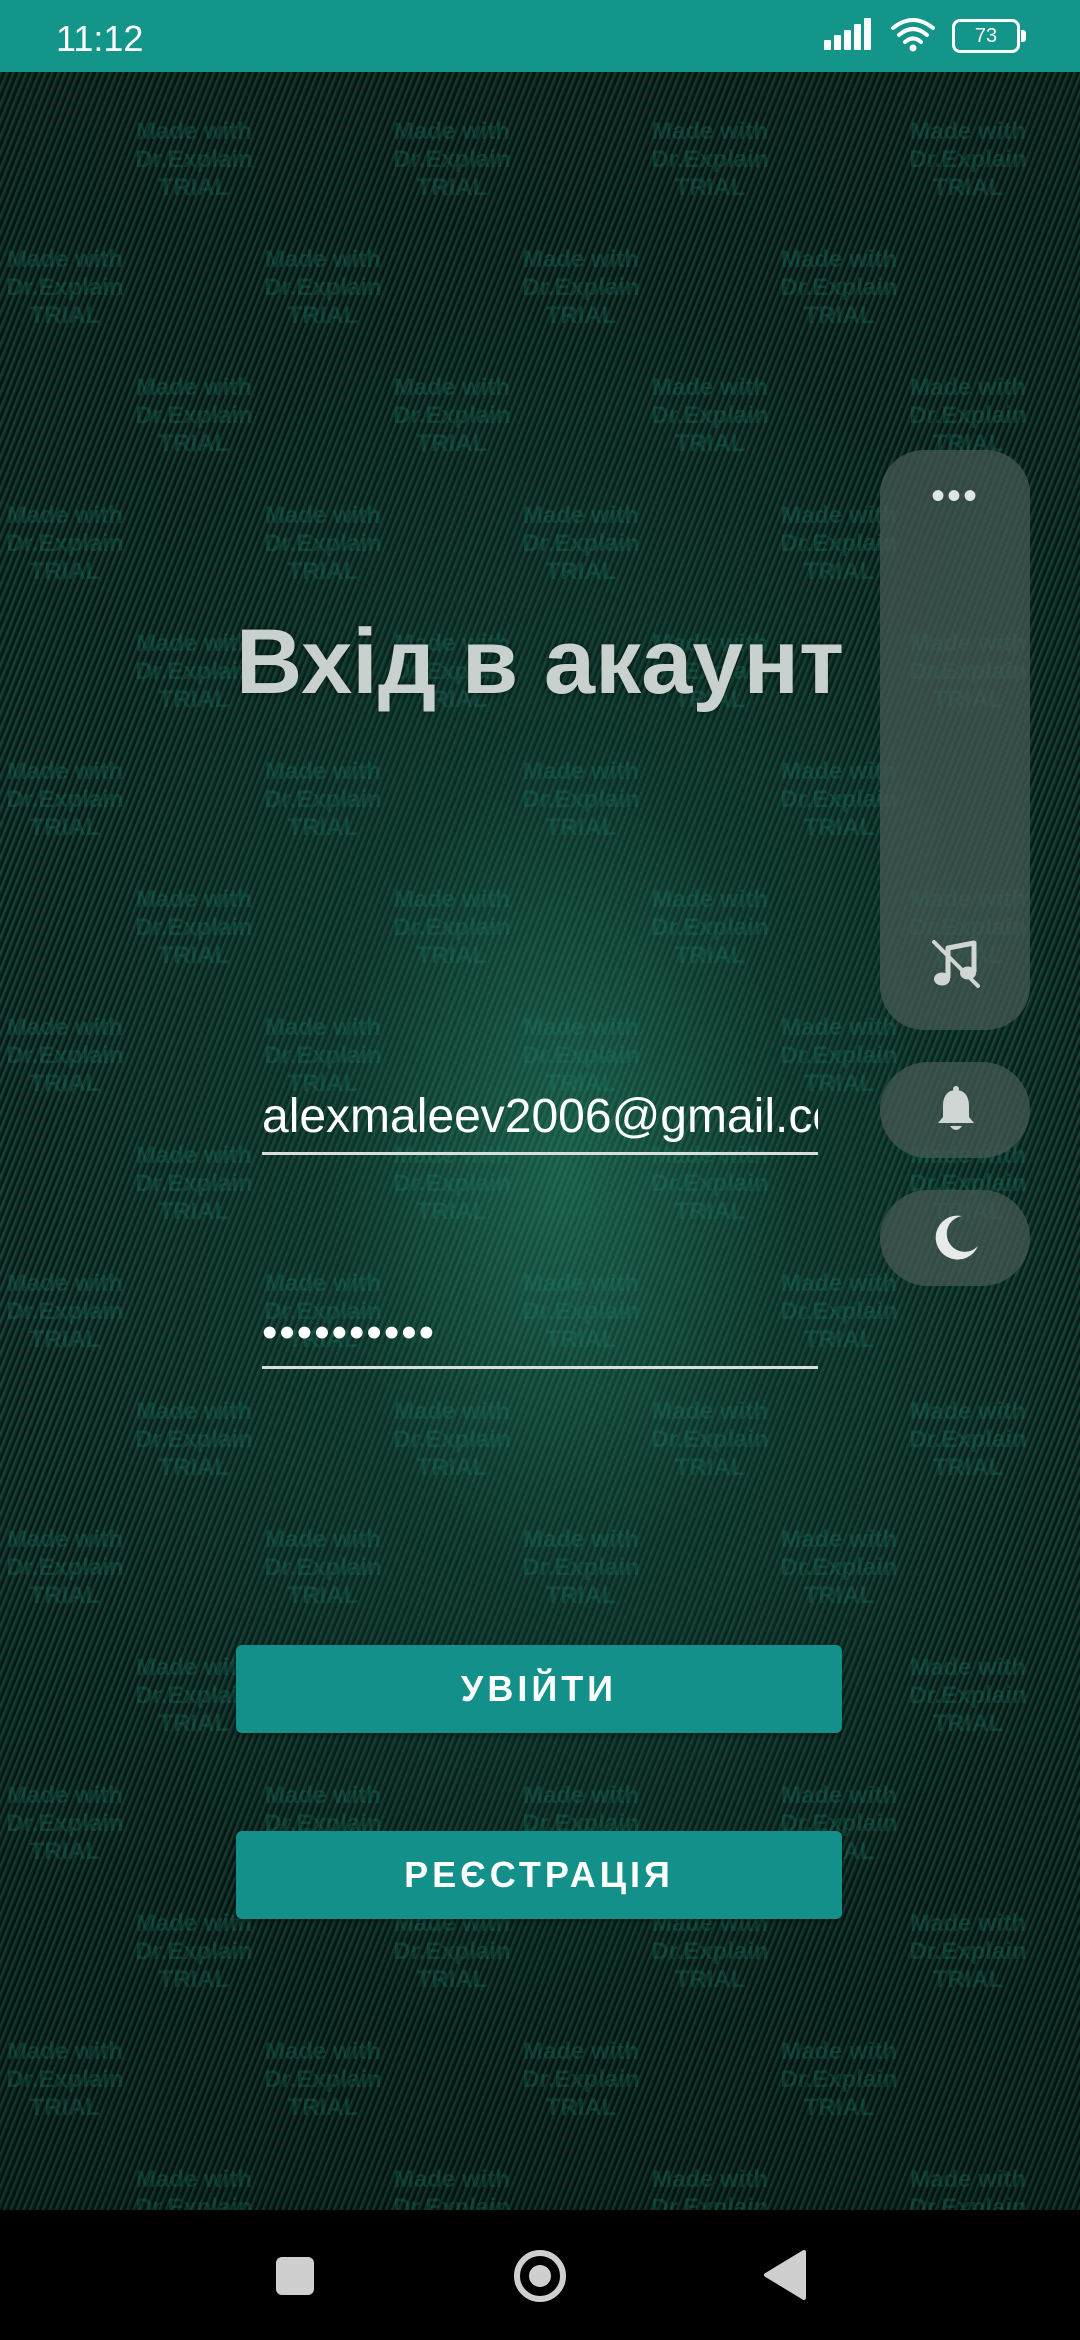 Image resolution: width=1080 pixels, height=2340 pixels. What do you see at coordinates (913, 36) in the screenshot?
I see `wifi-icon` at bounding box center [913, 36].